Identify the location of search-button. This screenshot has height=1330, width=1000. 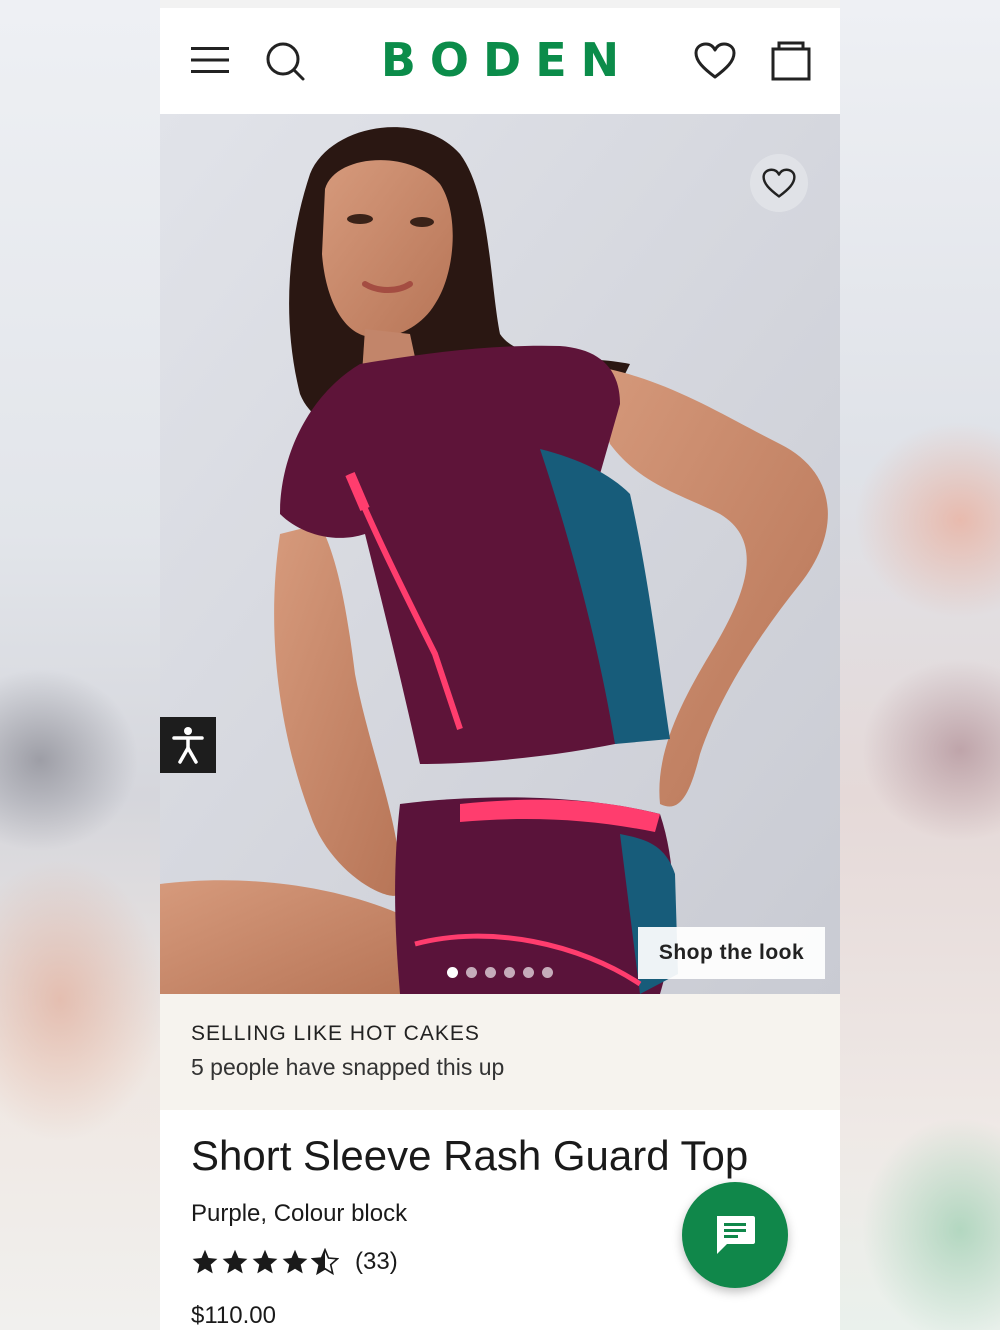
(285, 61).